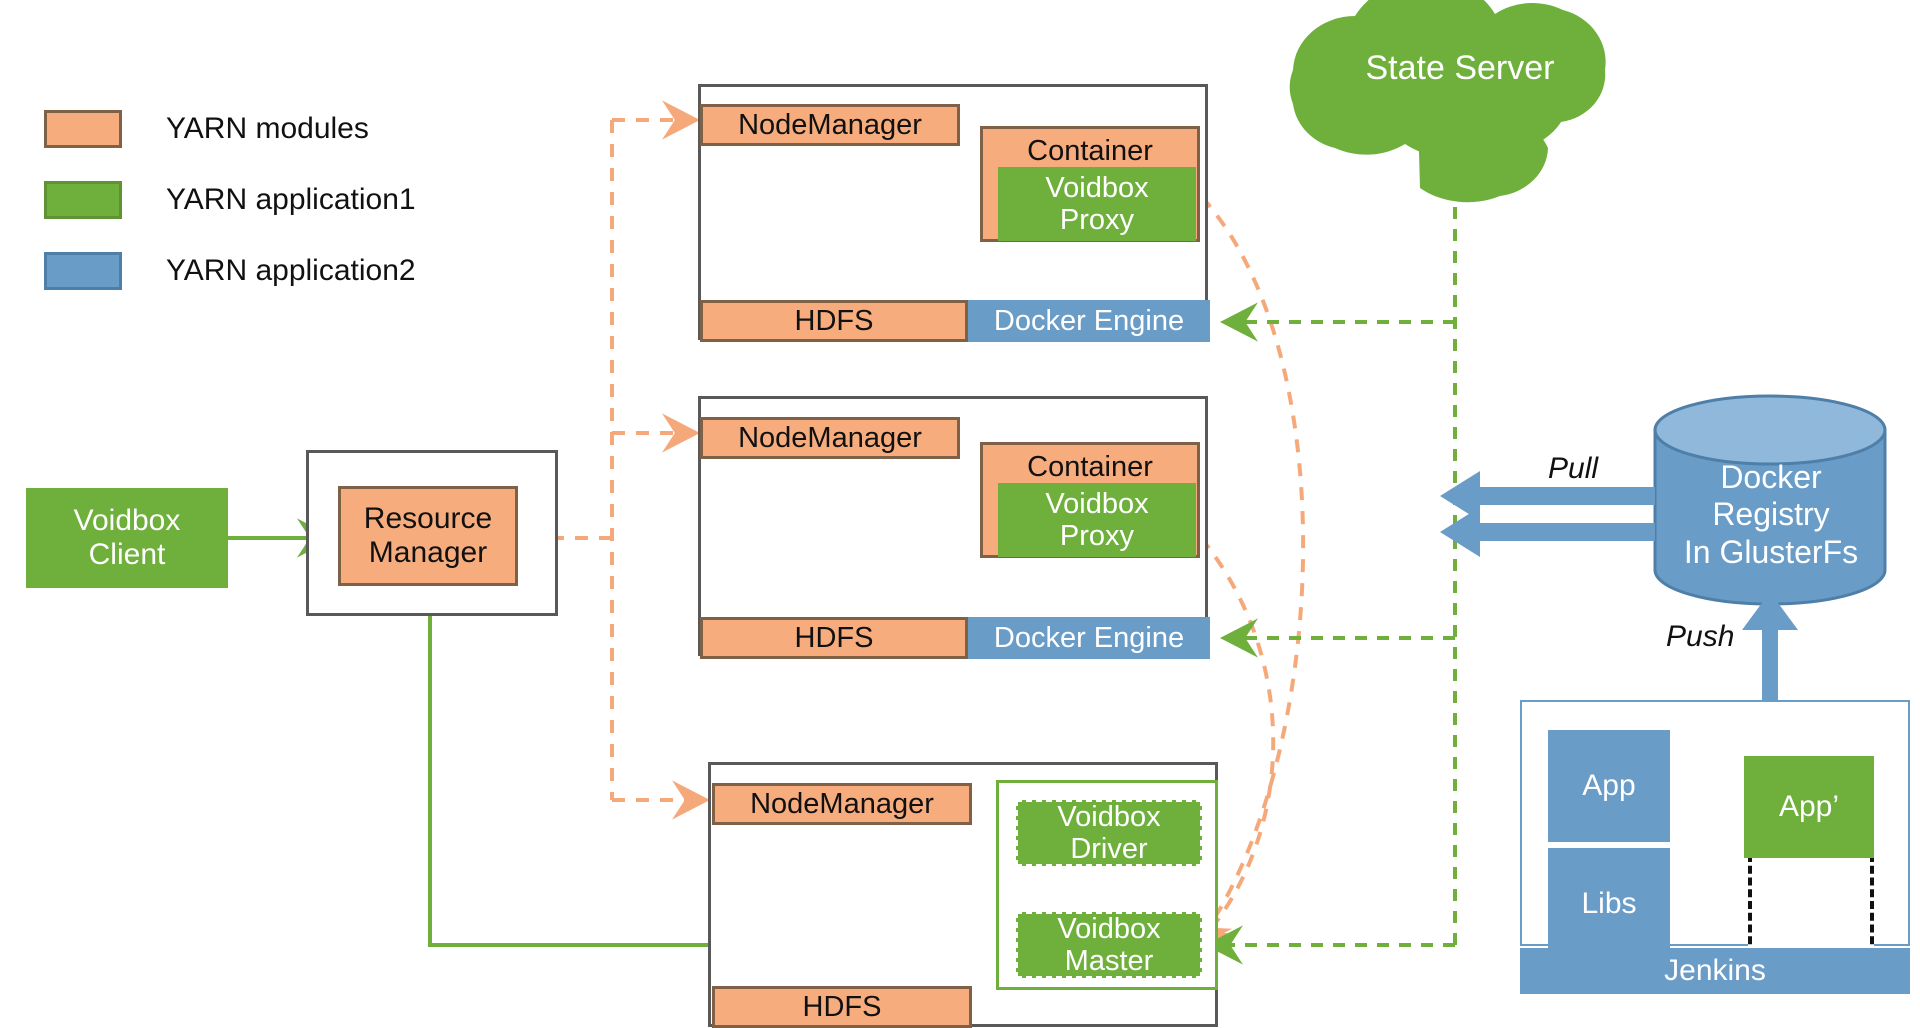  I want to click on node-manager-2: NodeManager, so click(830, 438).